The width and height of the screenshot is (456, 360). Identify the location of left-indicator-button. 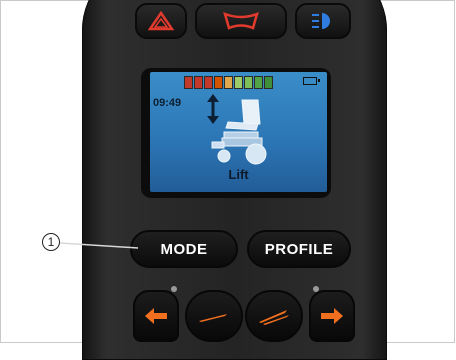
(156, 316).